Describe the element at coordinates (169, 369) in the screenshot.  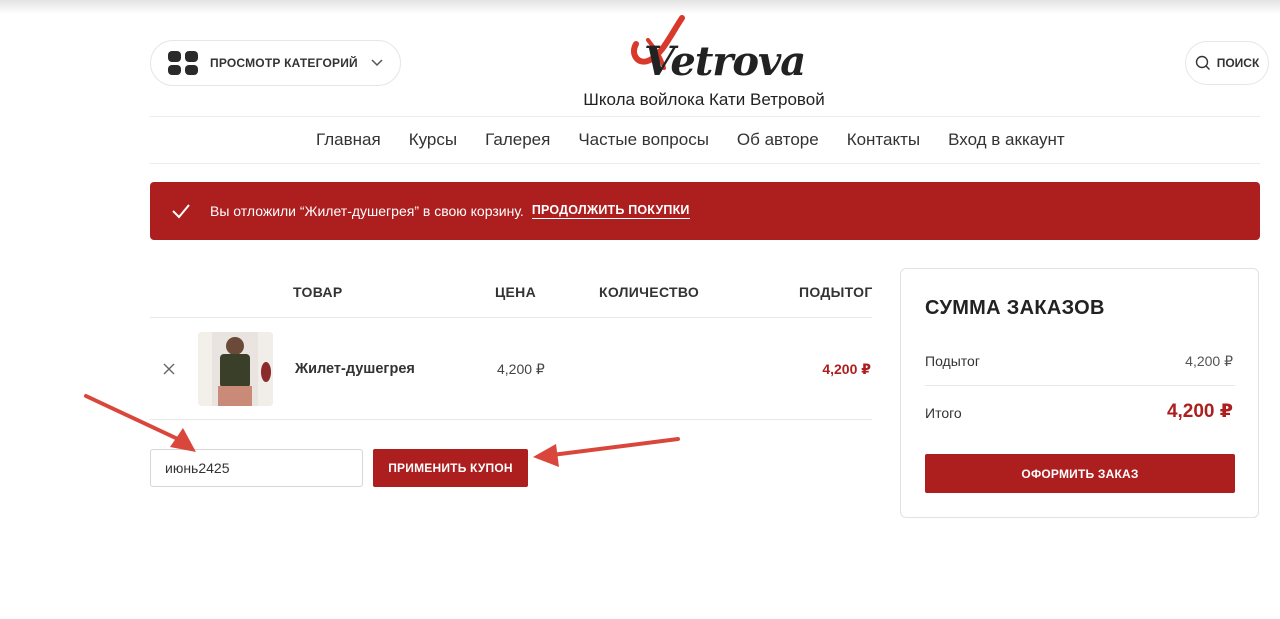
I see `remove-item-icon` at that location.